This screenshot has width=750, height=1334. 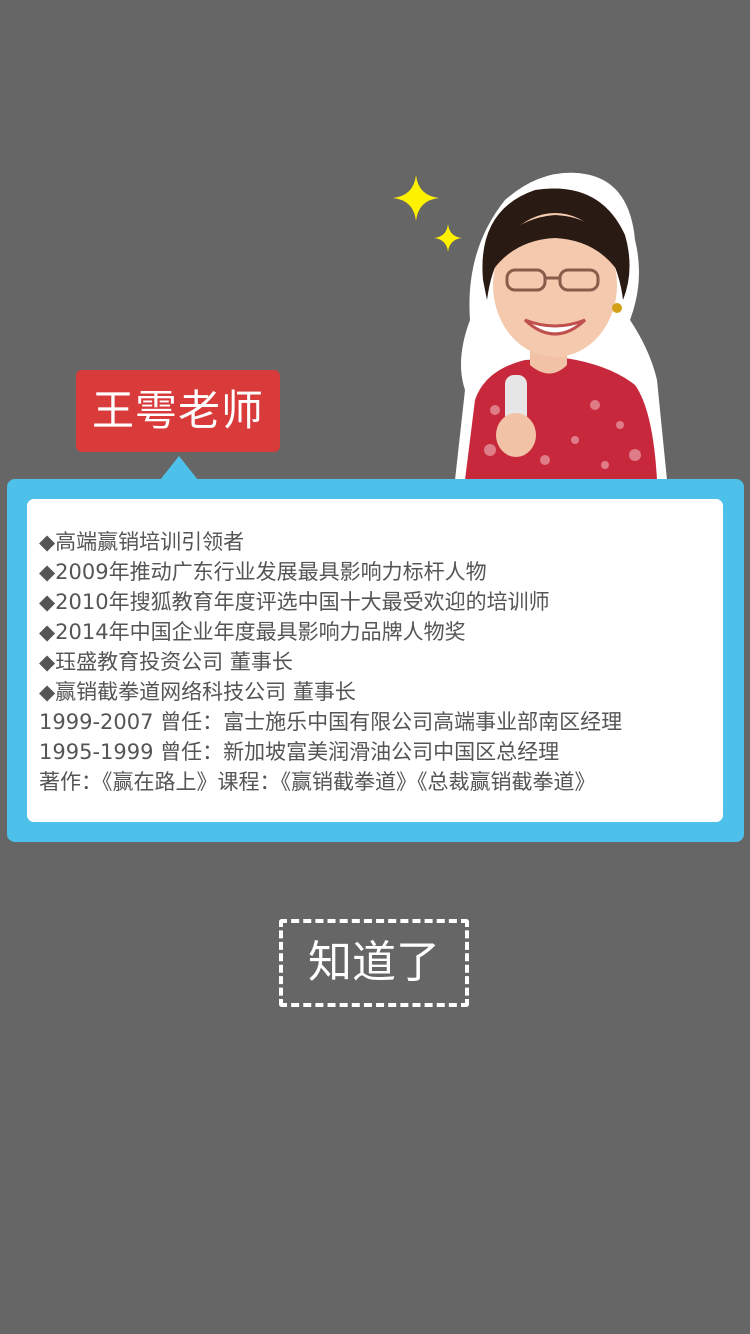 What do you see at coordinates (179, 468) in the screenshot?
I see `name-tag-pointer` at bounding box center [179, 468].